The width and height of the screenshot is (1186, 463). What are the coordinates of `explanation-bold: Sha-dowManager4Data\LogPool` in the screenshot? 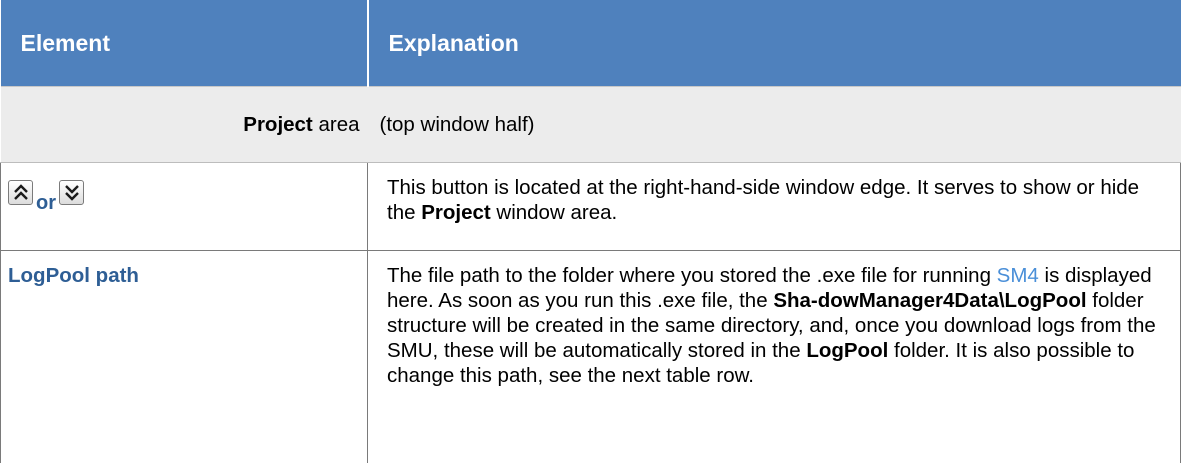 It's located at (929, 300).